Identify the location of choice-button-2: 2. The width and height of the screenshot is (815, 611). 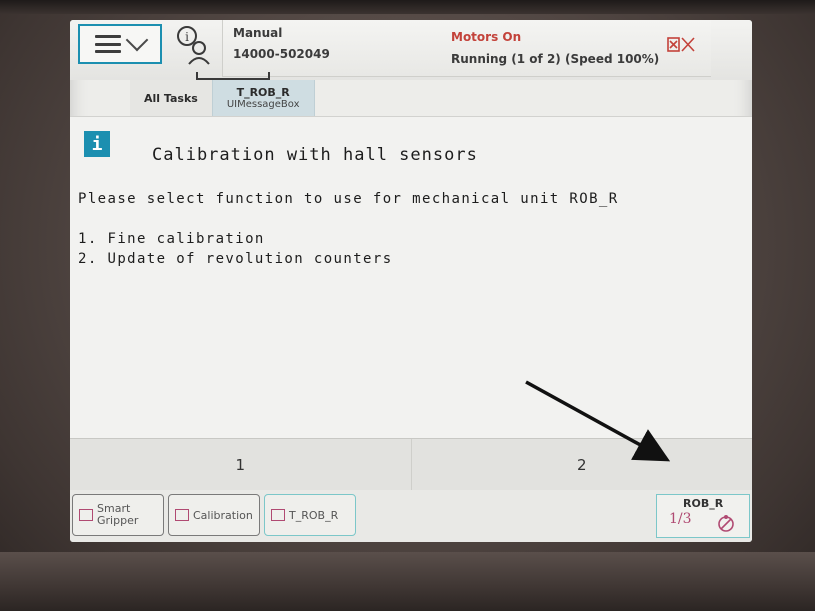
(581, 465).